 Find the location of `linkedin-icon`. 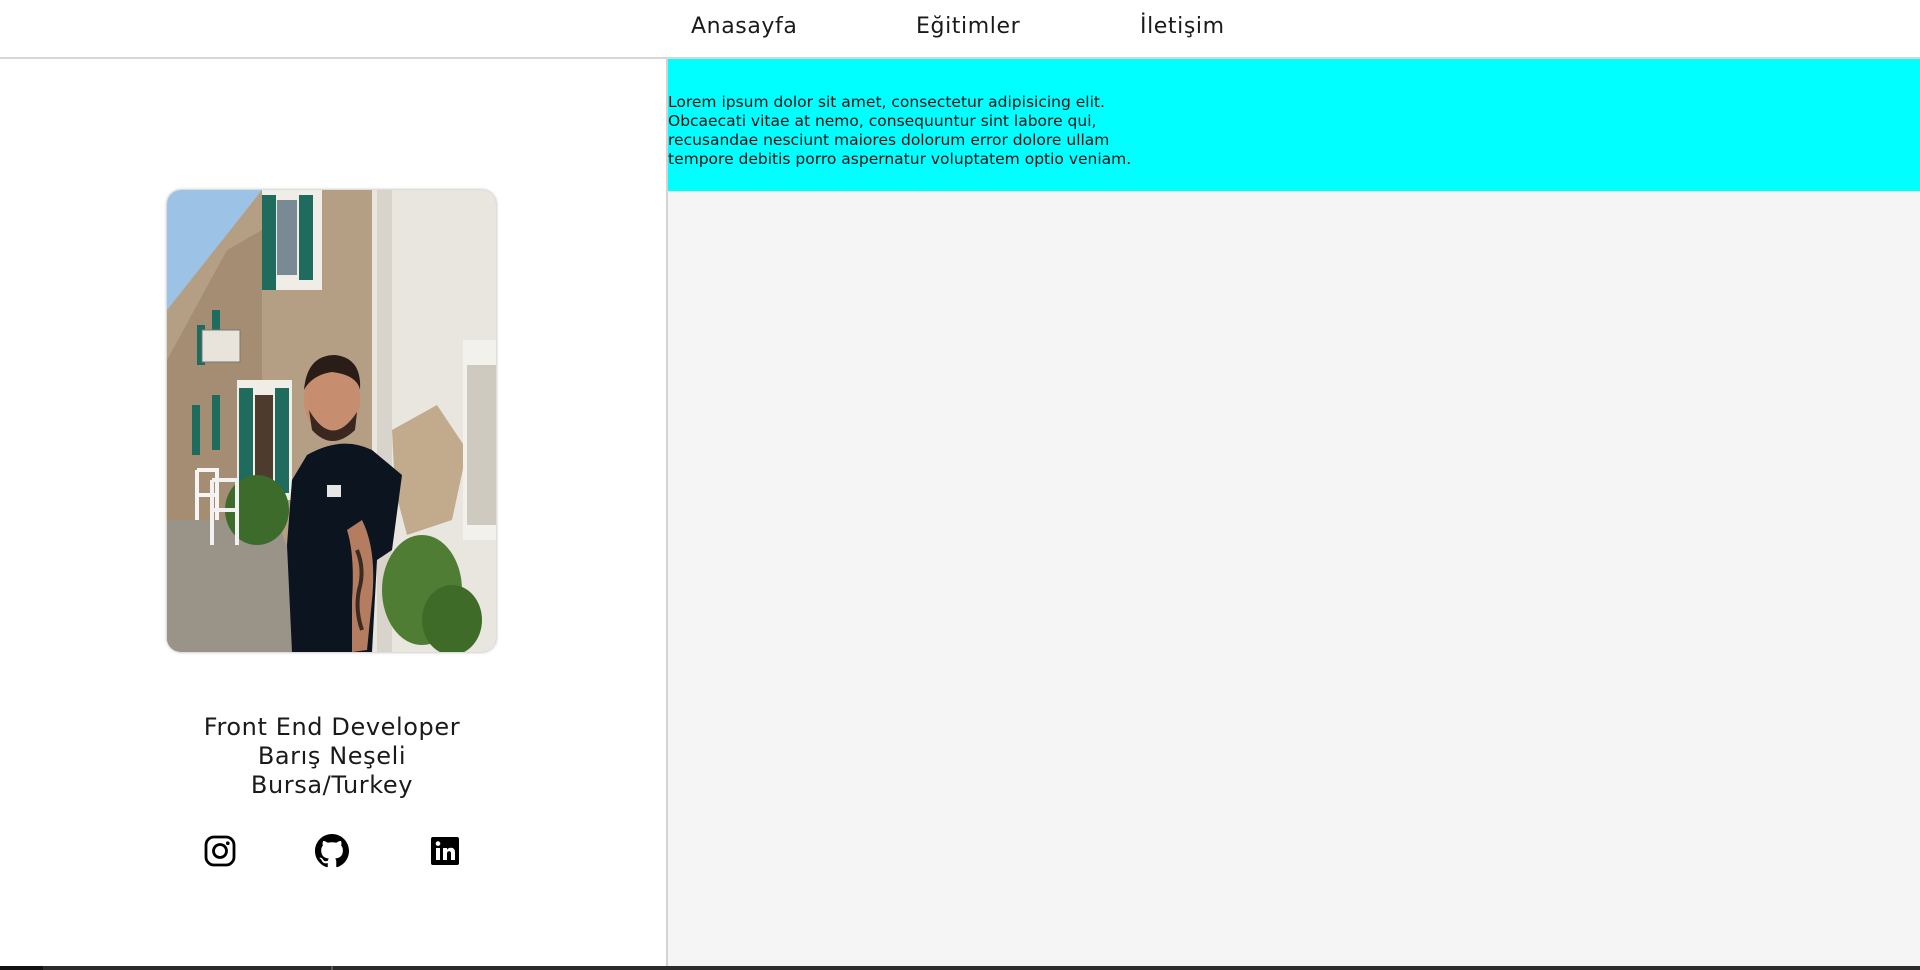

linkedin-icon is located at coordinates (445, 851).